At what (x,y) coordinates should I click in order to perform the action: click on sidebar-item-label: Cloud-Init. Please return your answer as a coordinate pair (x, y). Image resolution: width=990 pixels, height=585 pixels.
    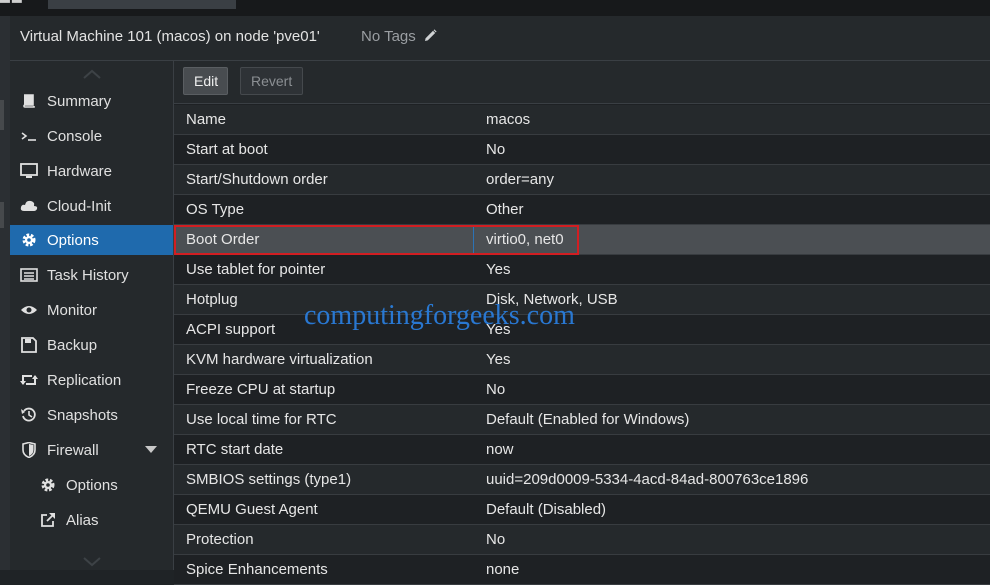
    Looking at the image, I should click on (79, 206).